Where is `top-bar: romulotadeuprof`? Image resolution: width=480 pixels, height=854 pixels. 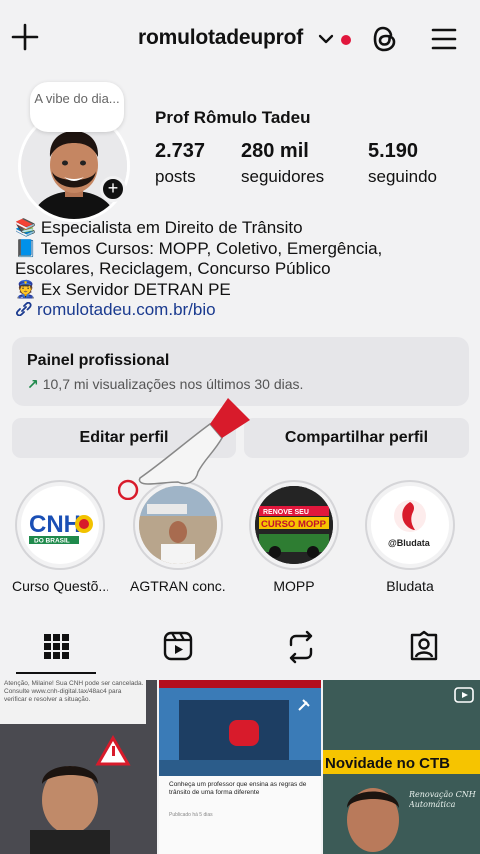 top-bar: romulotadeuprof is located at coordinates (240, 40).